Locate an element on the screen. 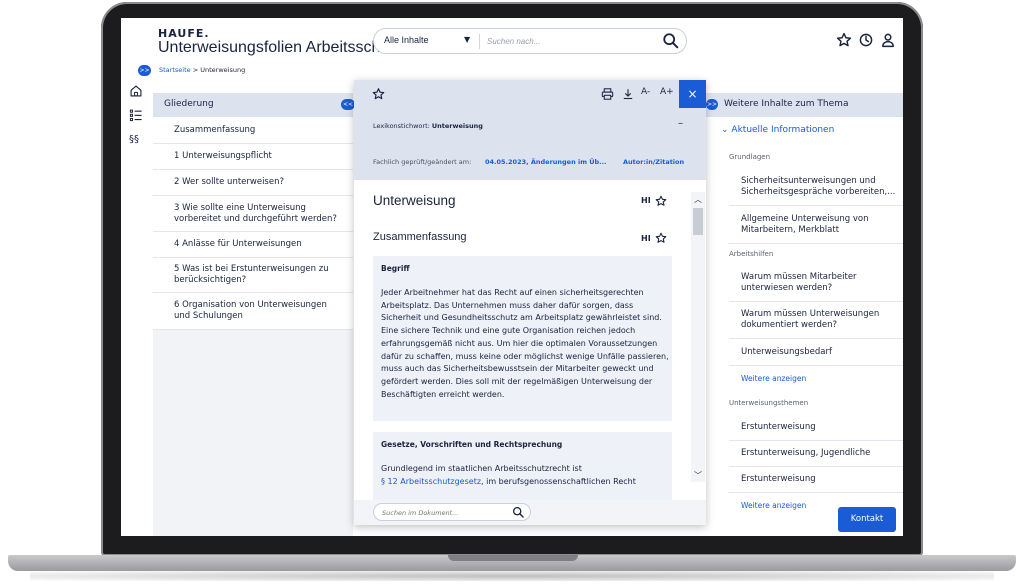 The height and width of the screenshot is (586, 1024). document-search is located at coordinates (452, 512).